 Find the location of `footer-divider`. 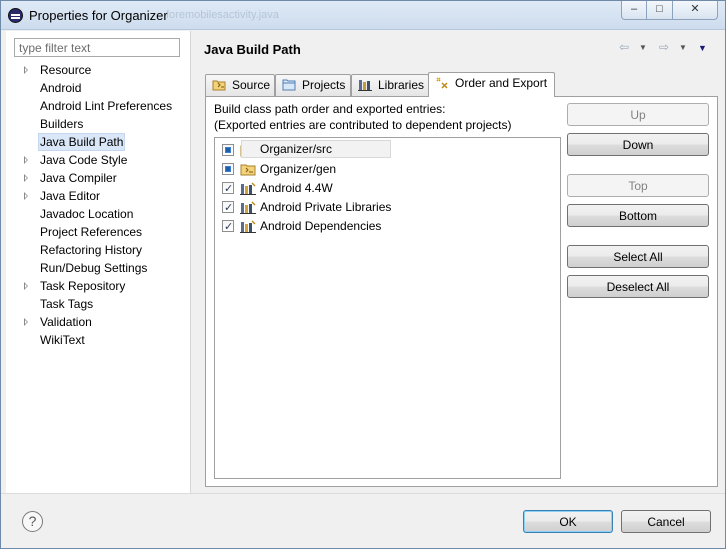

footer-divider is located at coordinates (363, 493).